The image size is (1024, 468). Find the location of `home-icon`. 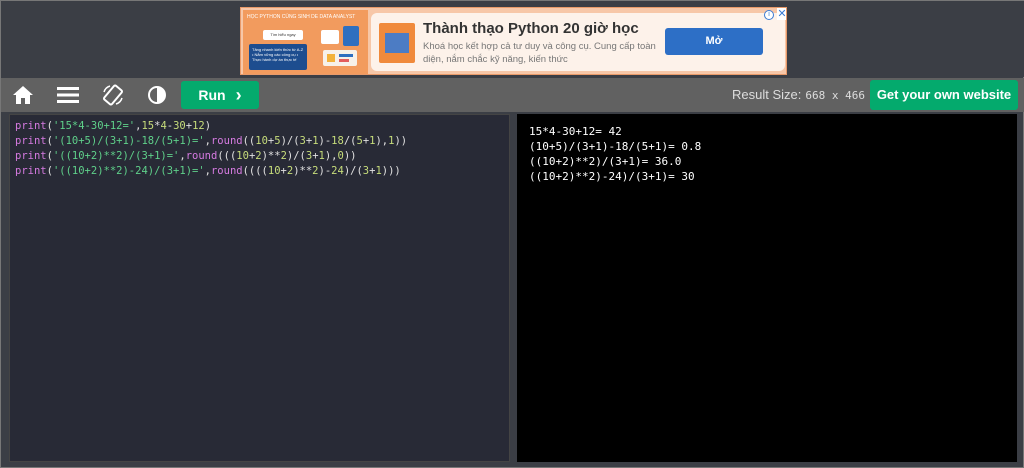

home-icon is located at coordinates (23, 95).